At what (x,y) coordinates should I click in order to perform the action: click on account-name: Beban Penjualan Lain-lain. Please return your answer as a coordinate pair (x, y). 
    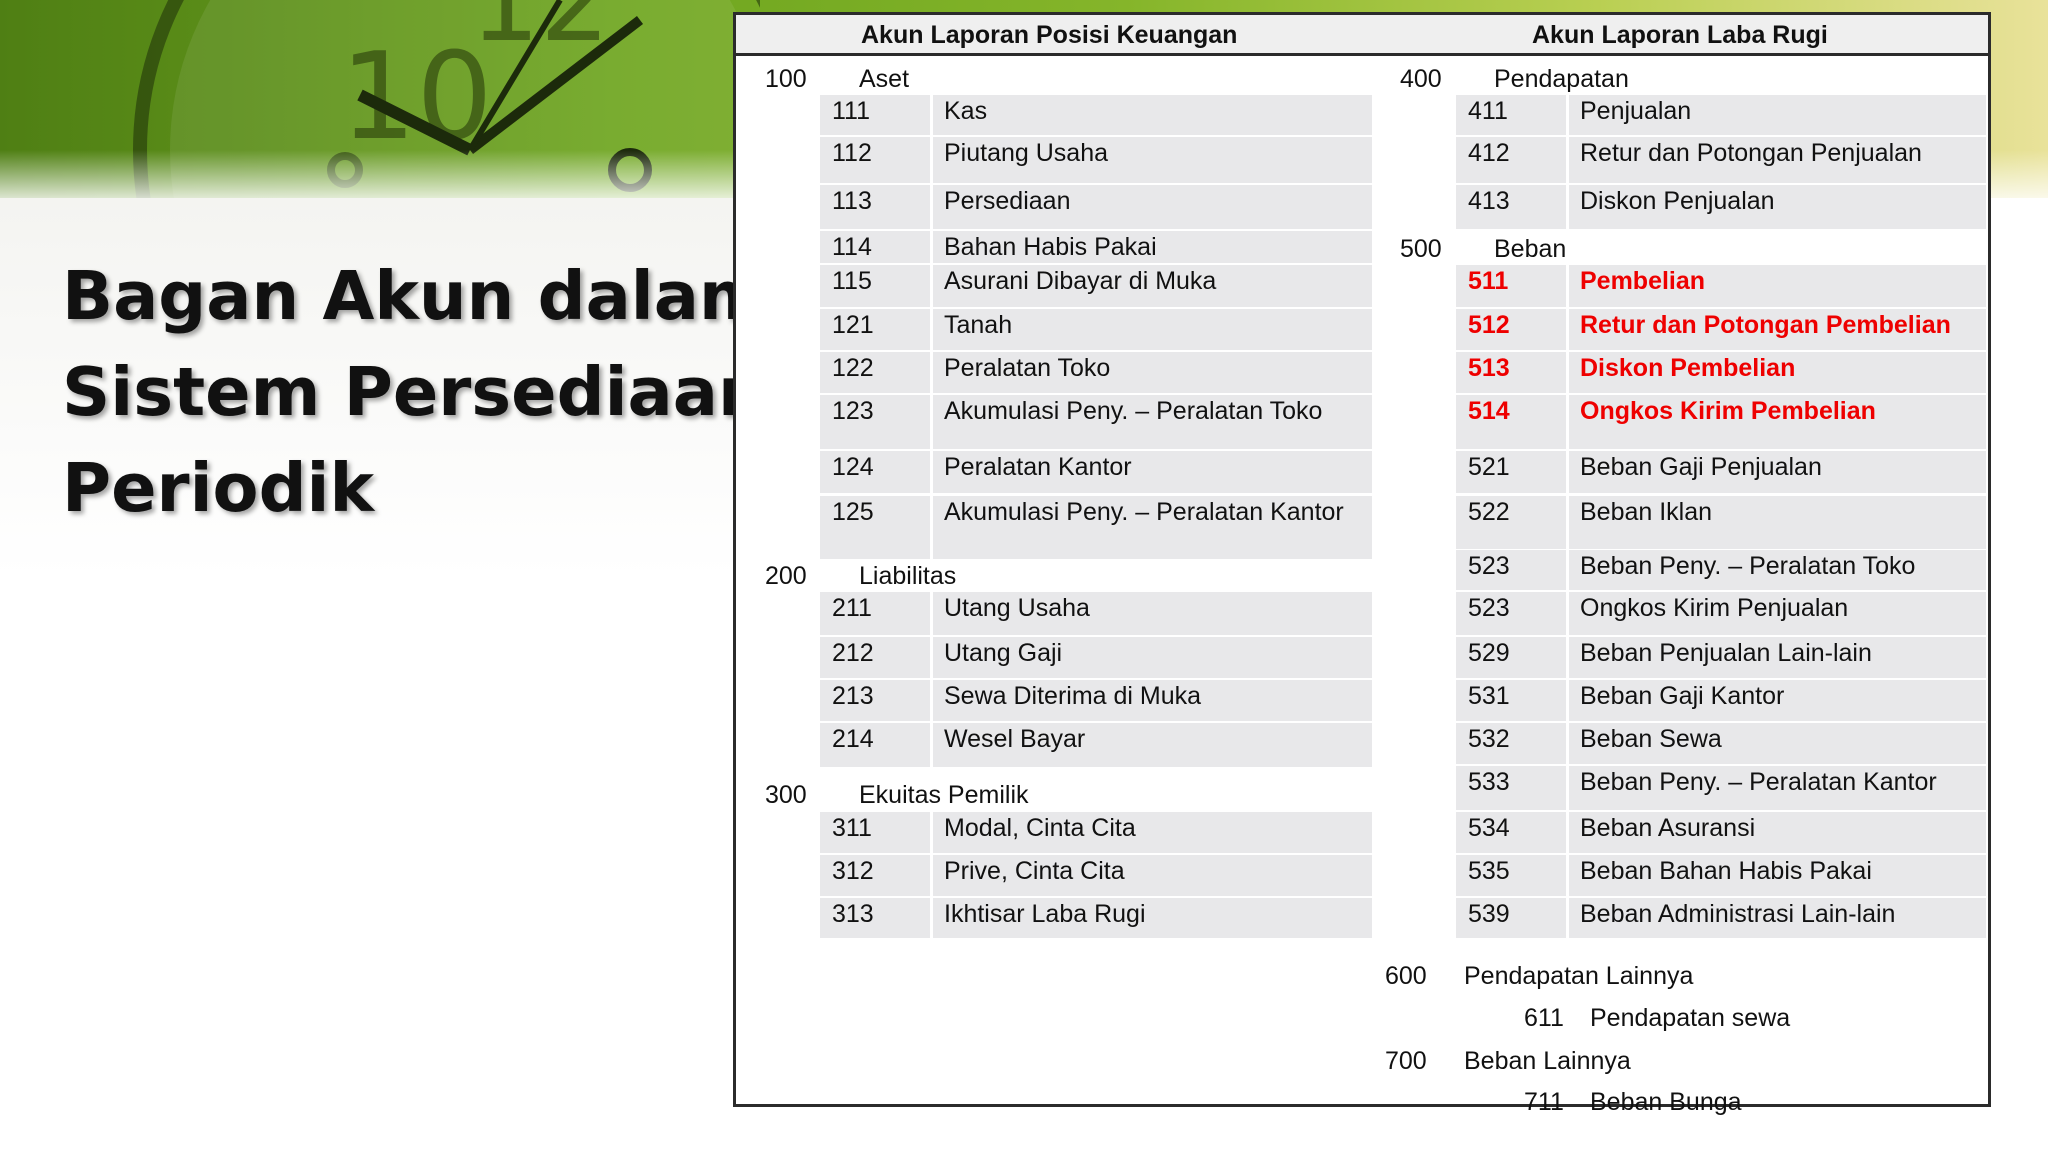
    Looking at the image, I should click on (1726, 653).